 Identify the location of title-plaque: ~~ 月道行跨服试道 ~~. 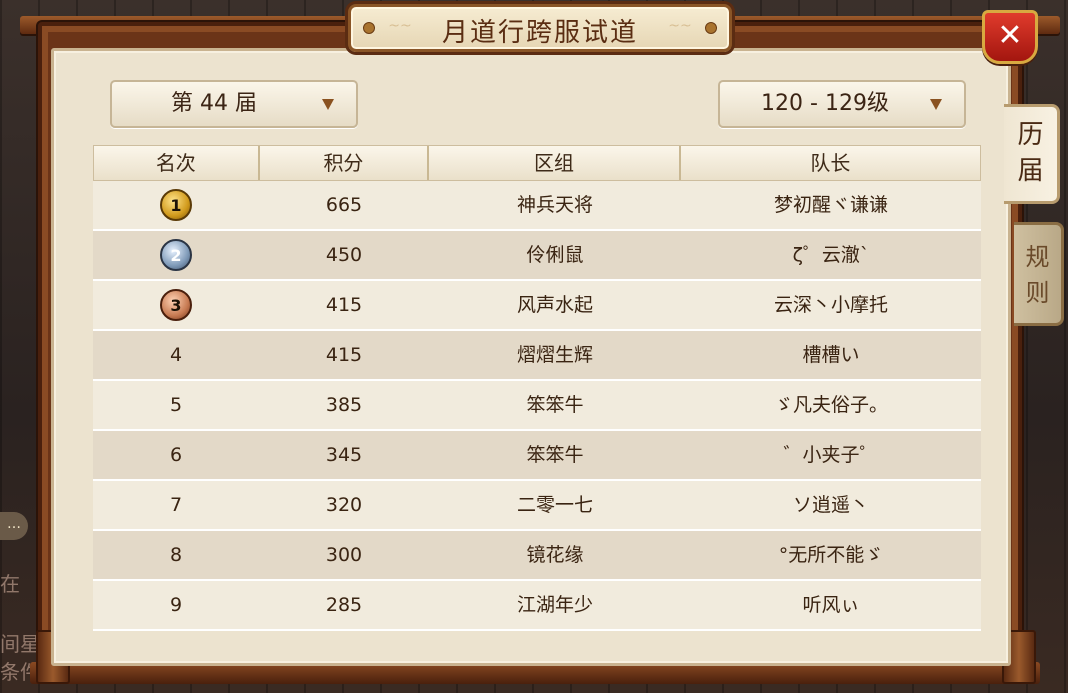
(540, 28).